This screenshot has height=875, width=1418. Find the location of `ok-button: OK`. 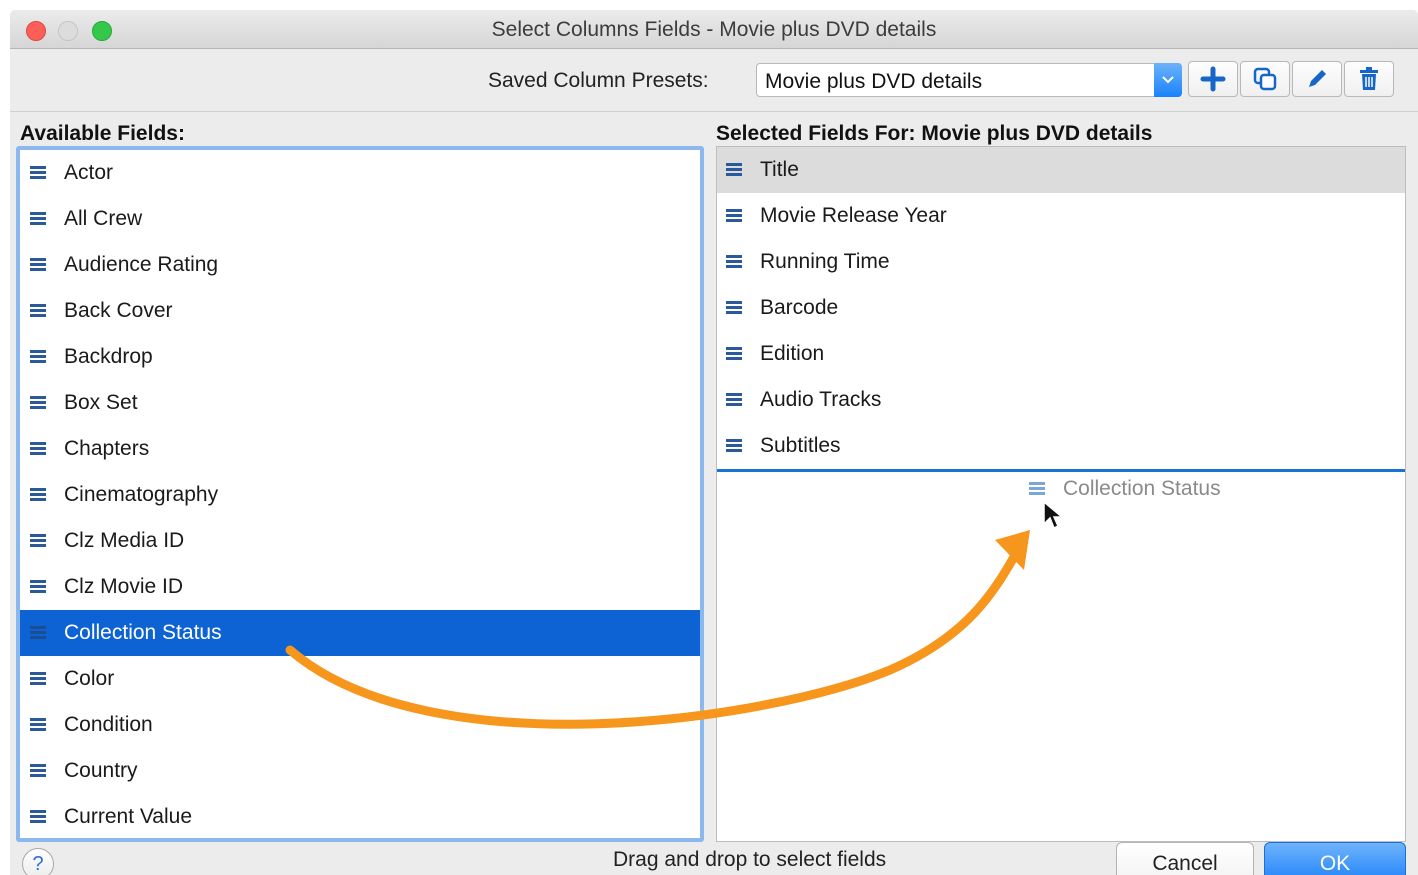

ok-button: OK is located at coordinates (1335, 858).